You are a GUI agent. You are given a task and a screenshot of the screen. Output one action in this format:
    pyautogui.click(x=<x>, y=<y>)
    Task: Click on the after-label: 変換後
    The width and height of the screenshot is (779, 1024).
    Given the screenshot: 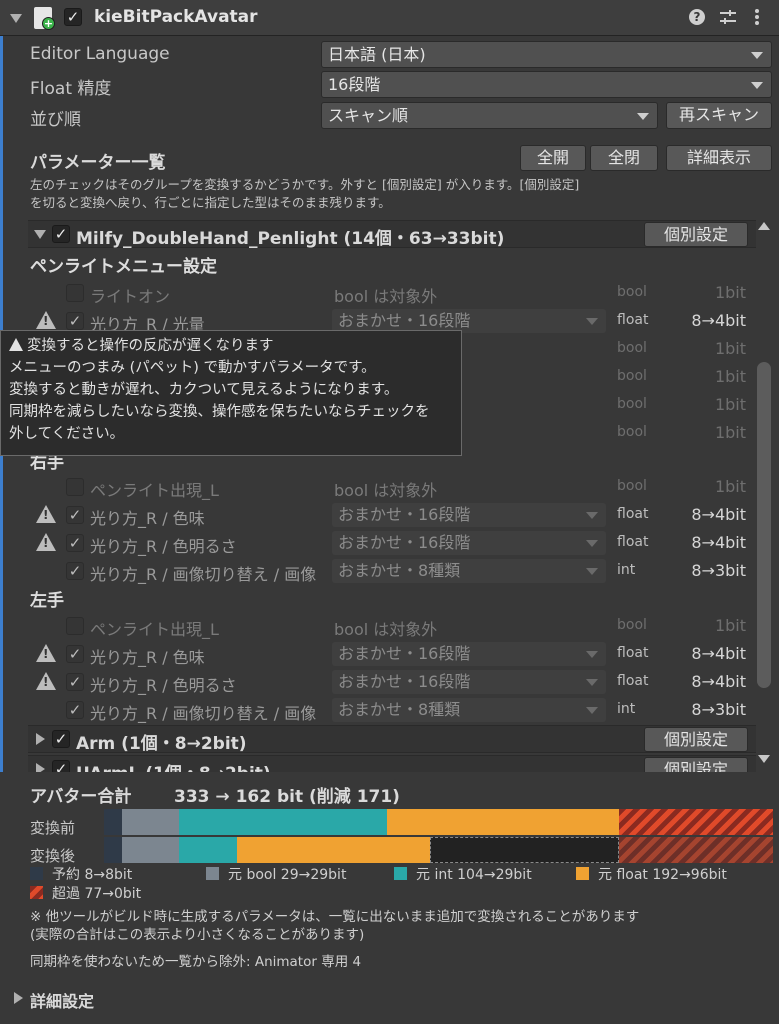 What is the action you would take?
    pyautogui.click(x=53, y=856)
    